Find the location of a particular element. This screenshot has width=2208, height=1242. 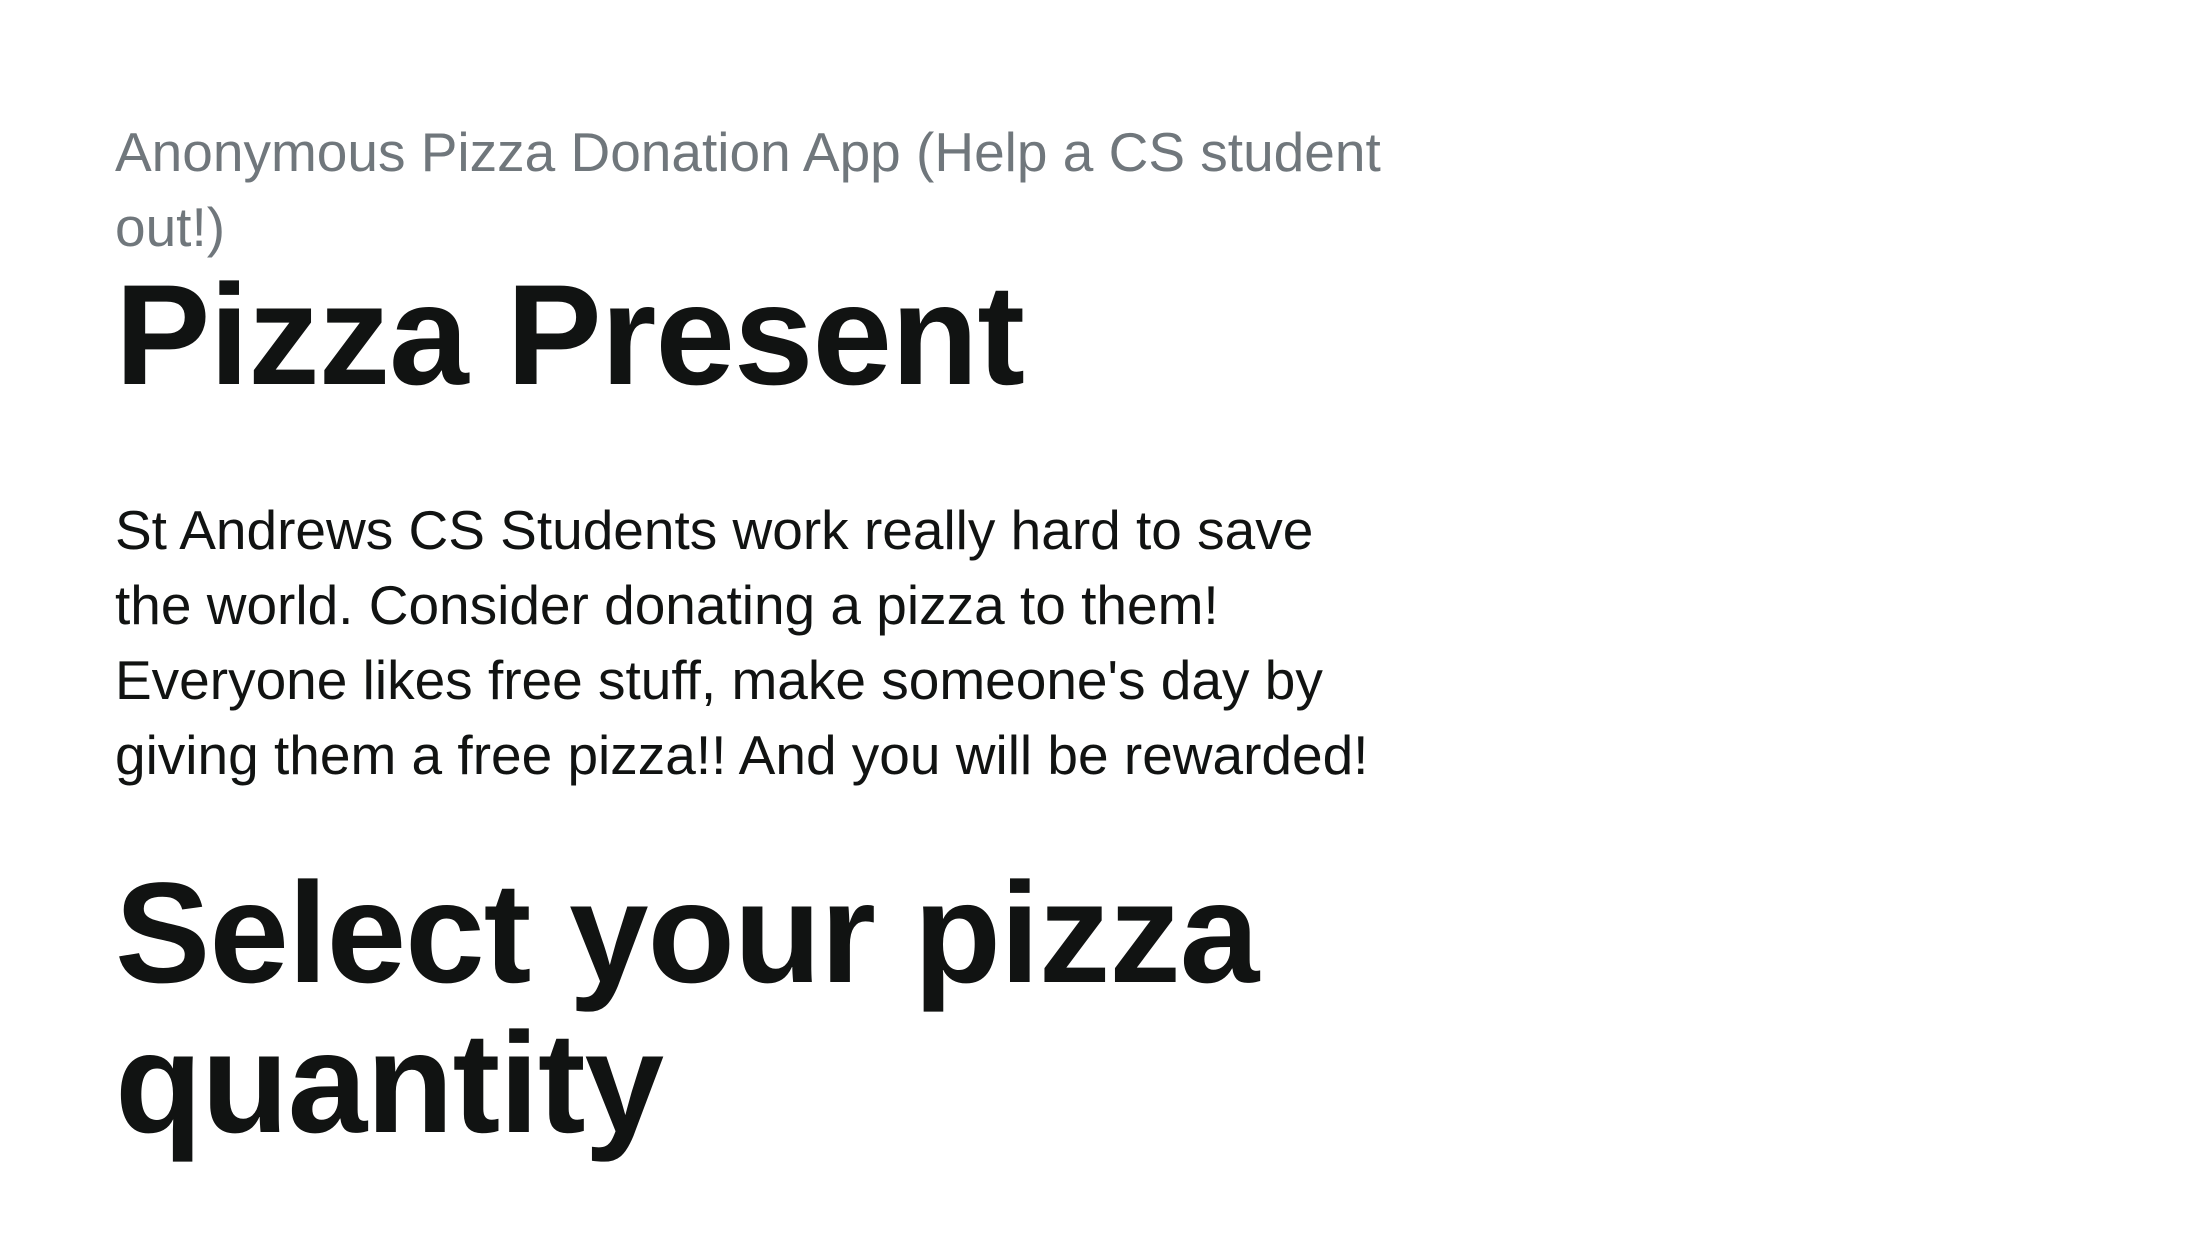

page-title: Pizza Present is located at coordinates (570, 335).